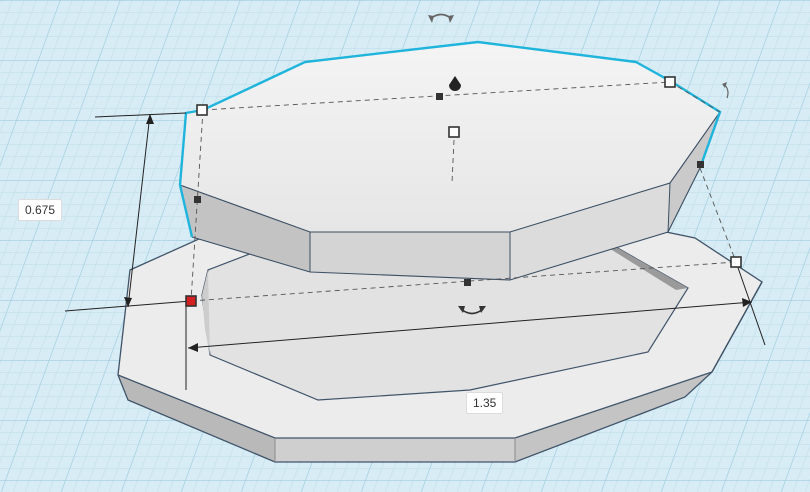  What do you see at coordinates (485, 403) in the screenshot?
I see `width-dimension-label: 1.35` at bounding box center [485, 403].